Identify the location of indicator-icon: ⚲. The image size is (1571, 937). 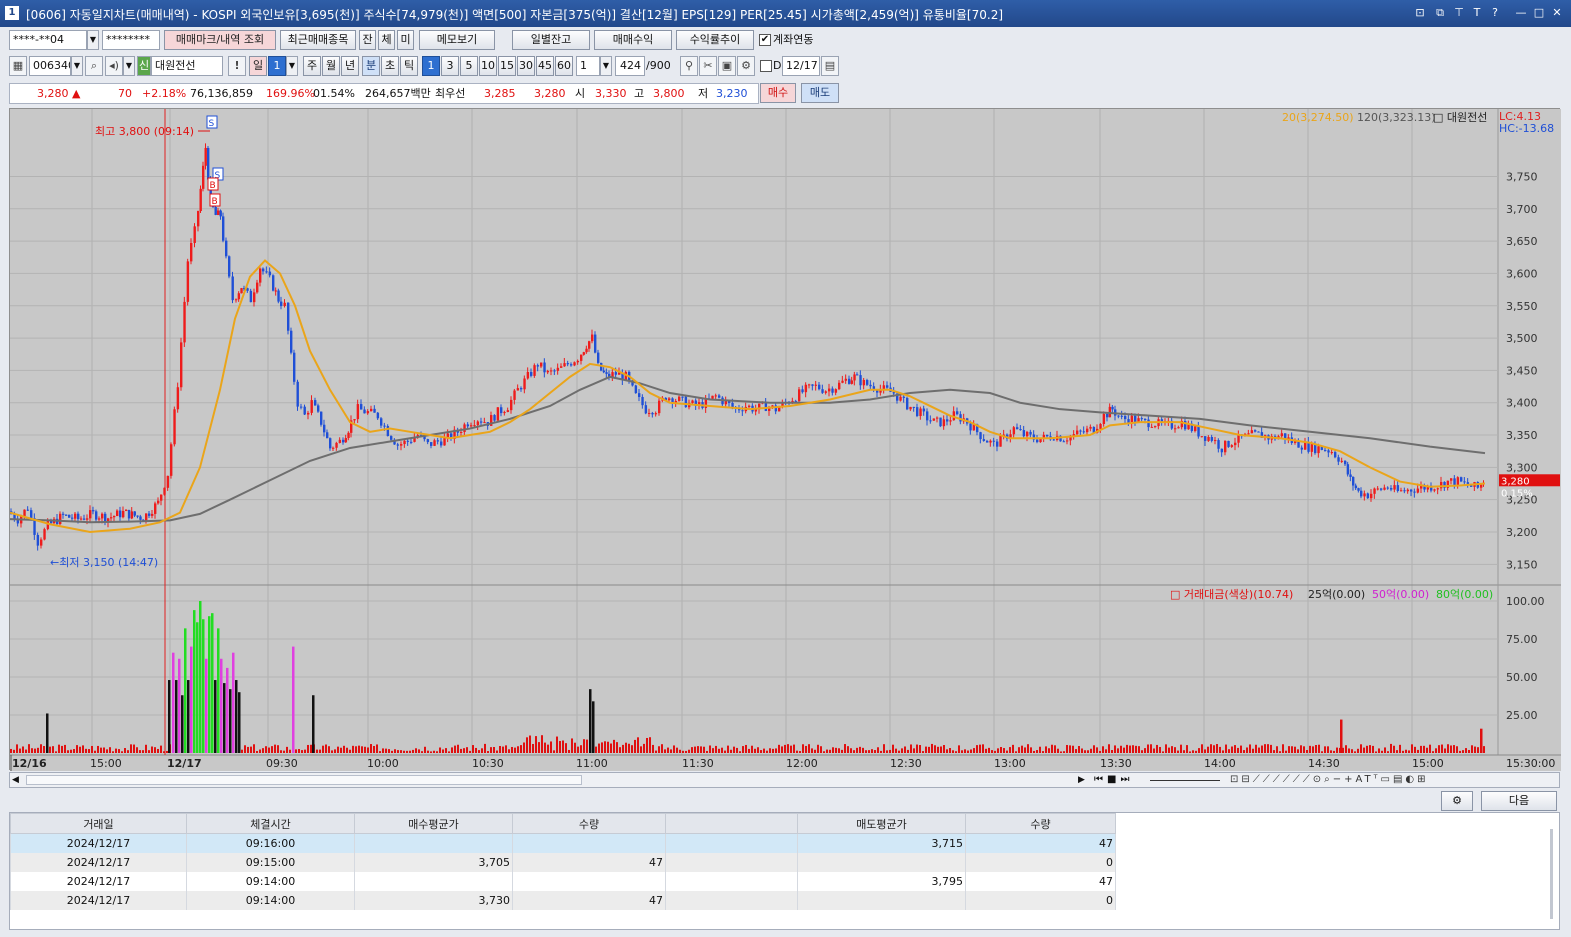
(689, 66).